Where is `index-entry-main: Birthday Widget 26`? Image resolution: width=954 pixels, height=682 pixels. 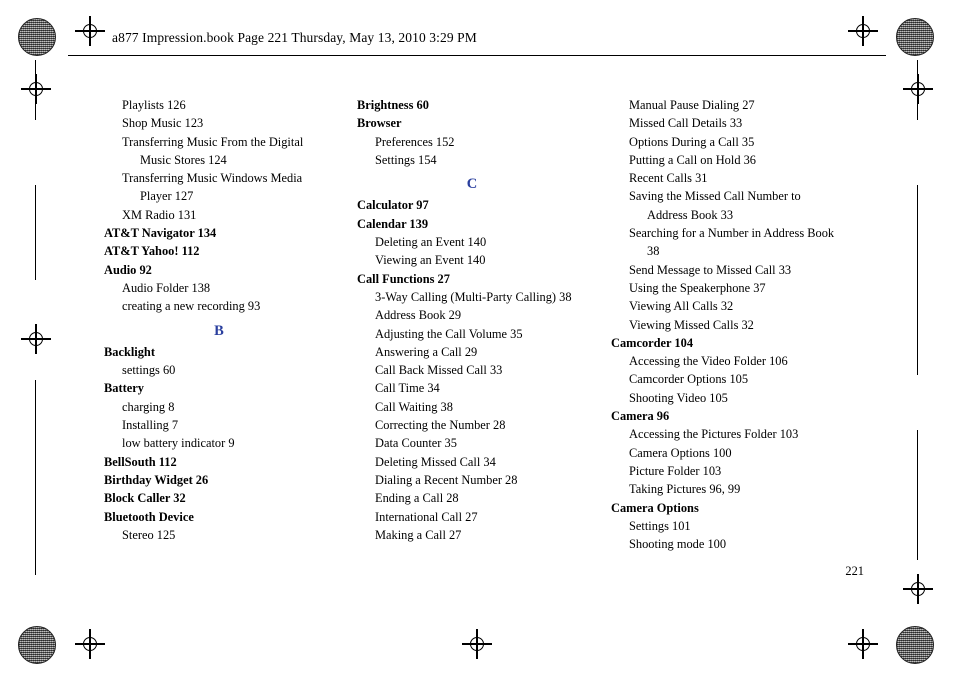 index-entry-main: Birthday Widget 26 is located at coordinates (156, 479).